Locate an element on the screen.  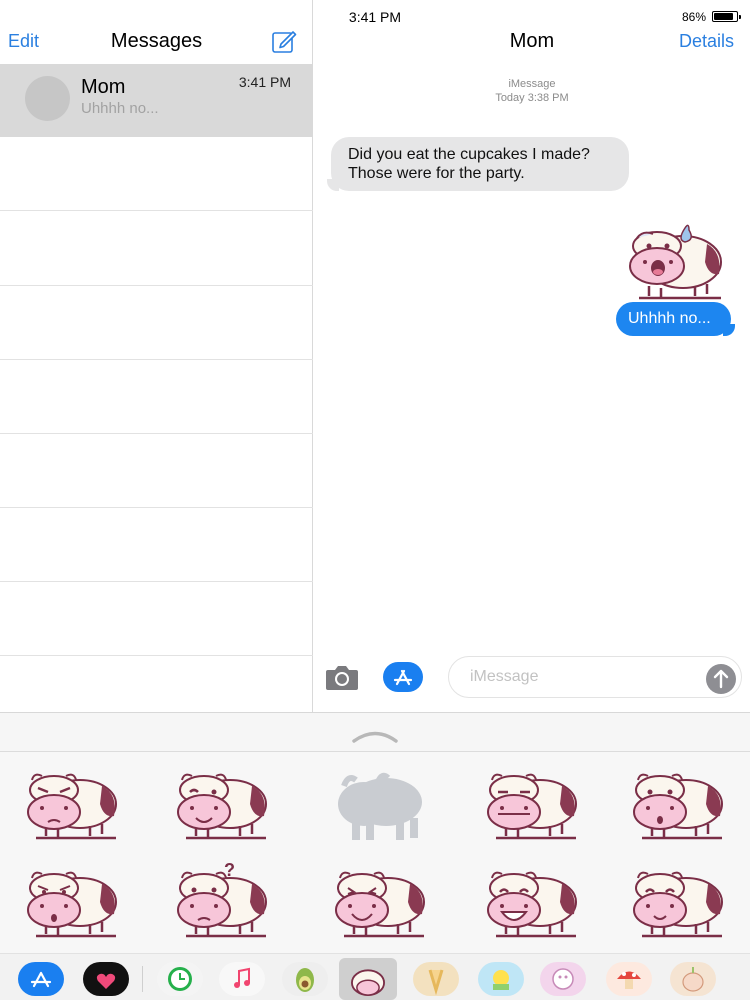
yellow-sticker-icon is located at coordinates (501, 979).